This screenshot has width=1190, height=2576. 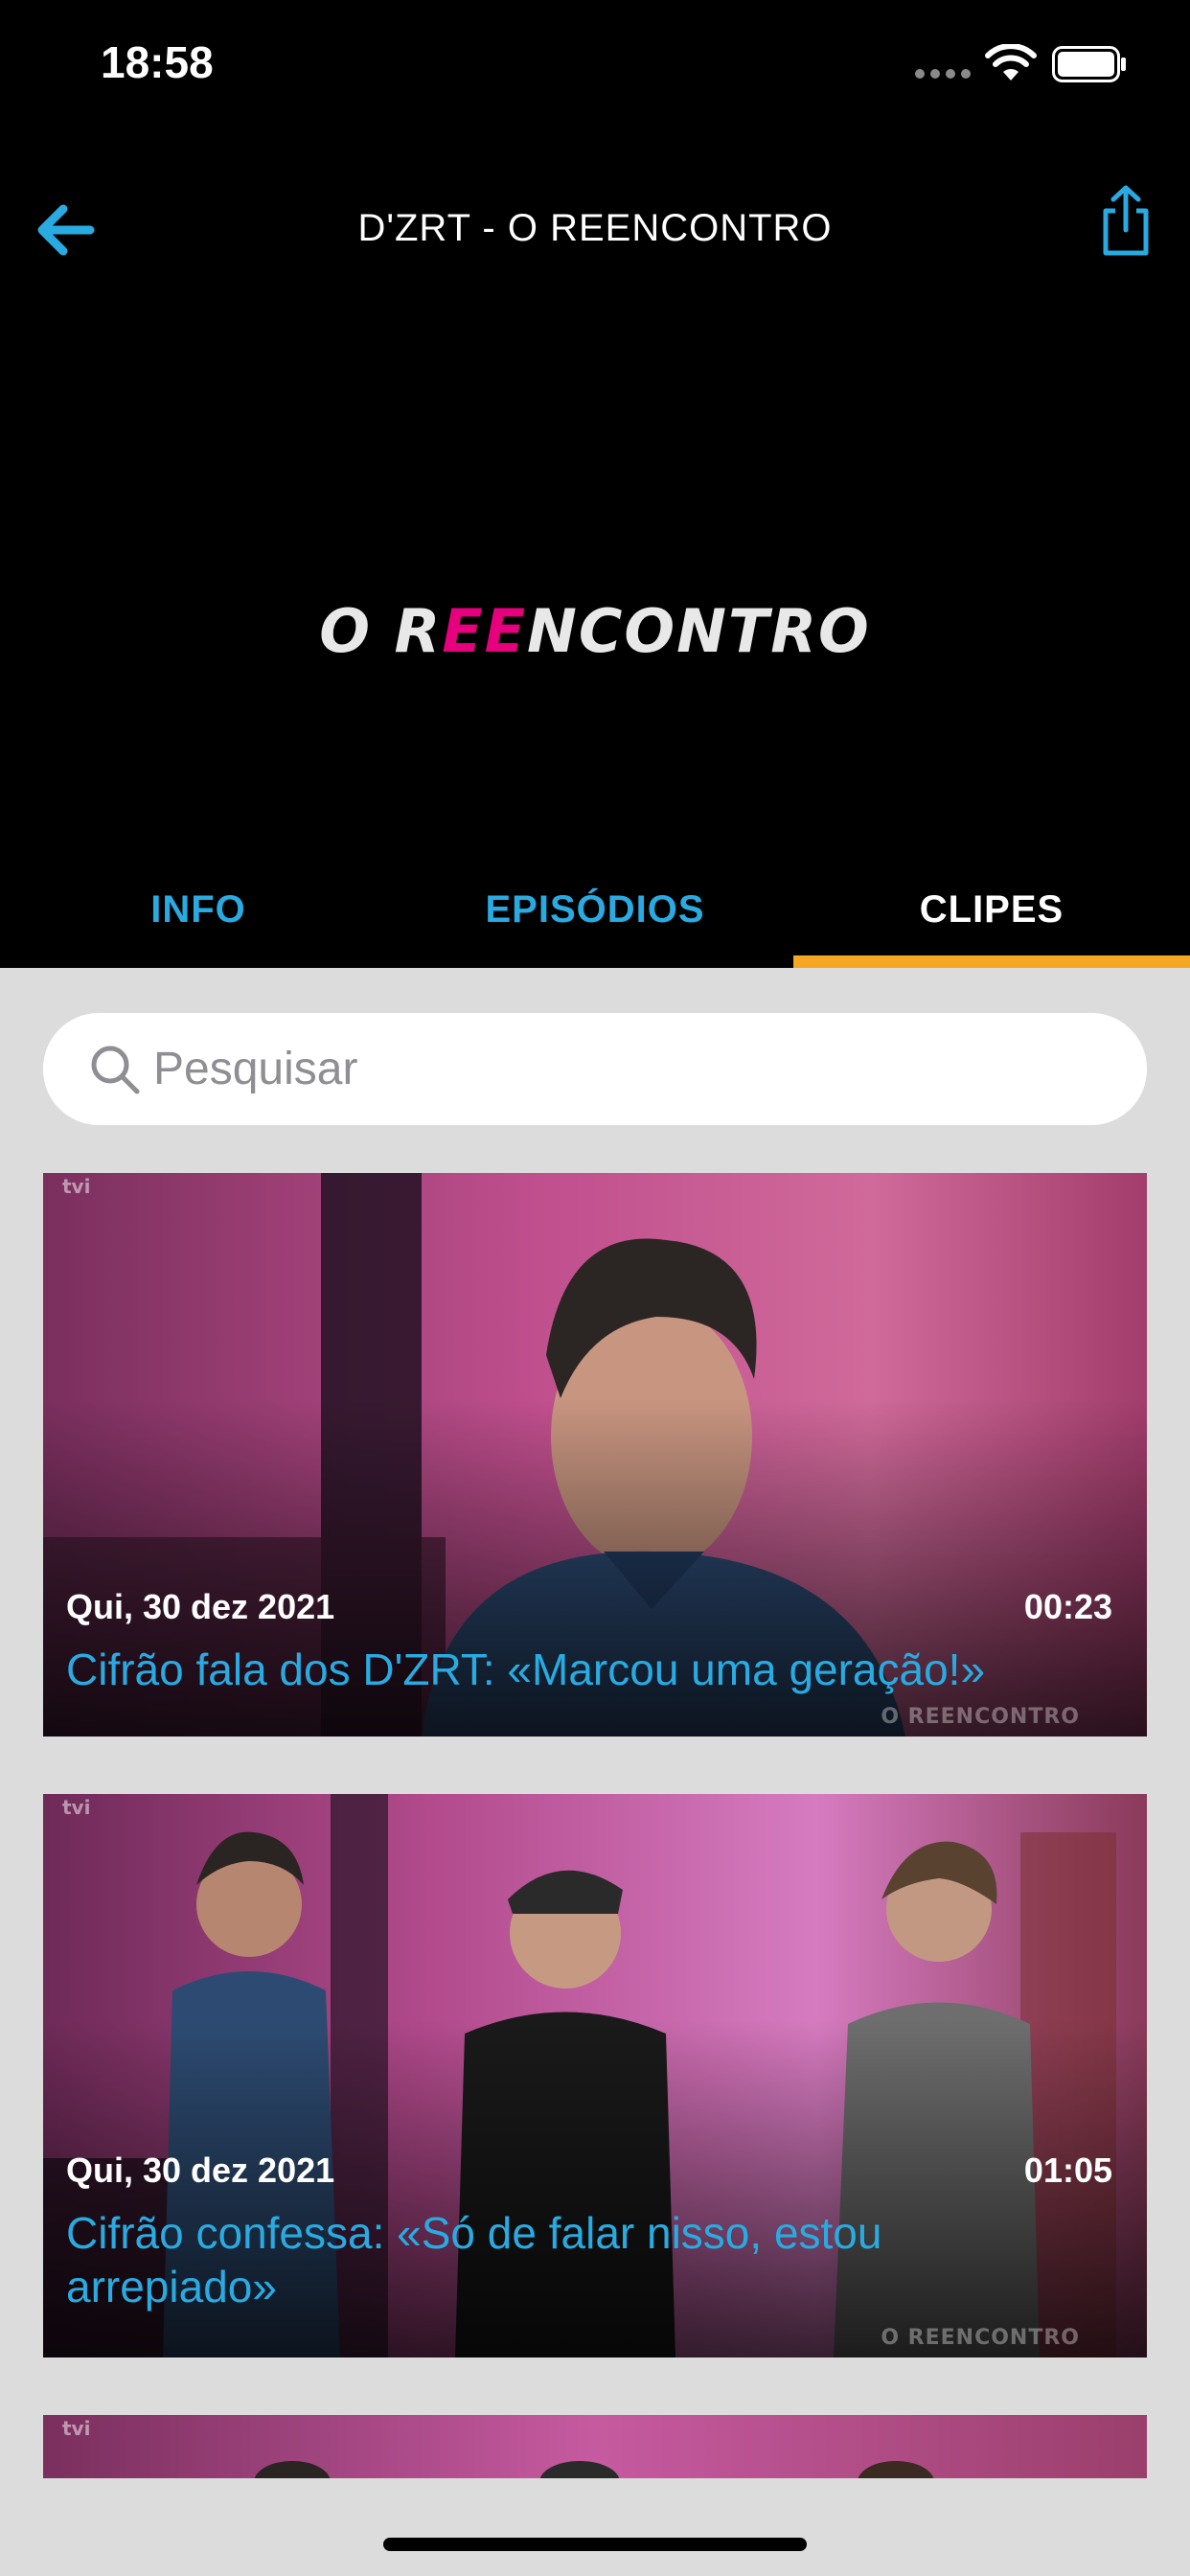 I want to click on tab-info: INFO, so click(x=199, y=917).